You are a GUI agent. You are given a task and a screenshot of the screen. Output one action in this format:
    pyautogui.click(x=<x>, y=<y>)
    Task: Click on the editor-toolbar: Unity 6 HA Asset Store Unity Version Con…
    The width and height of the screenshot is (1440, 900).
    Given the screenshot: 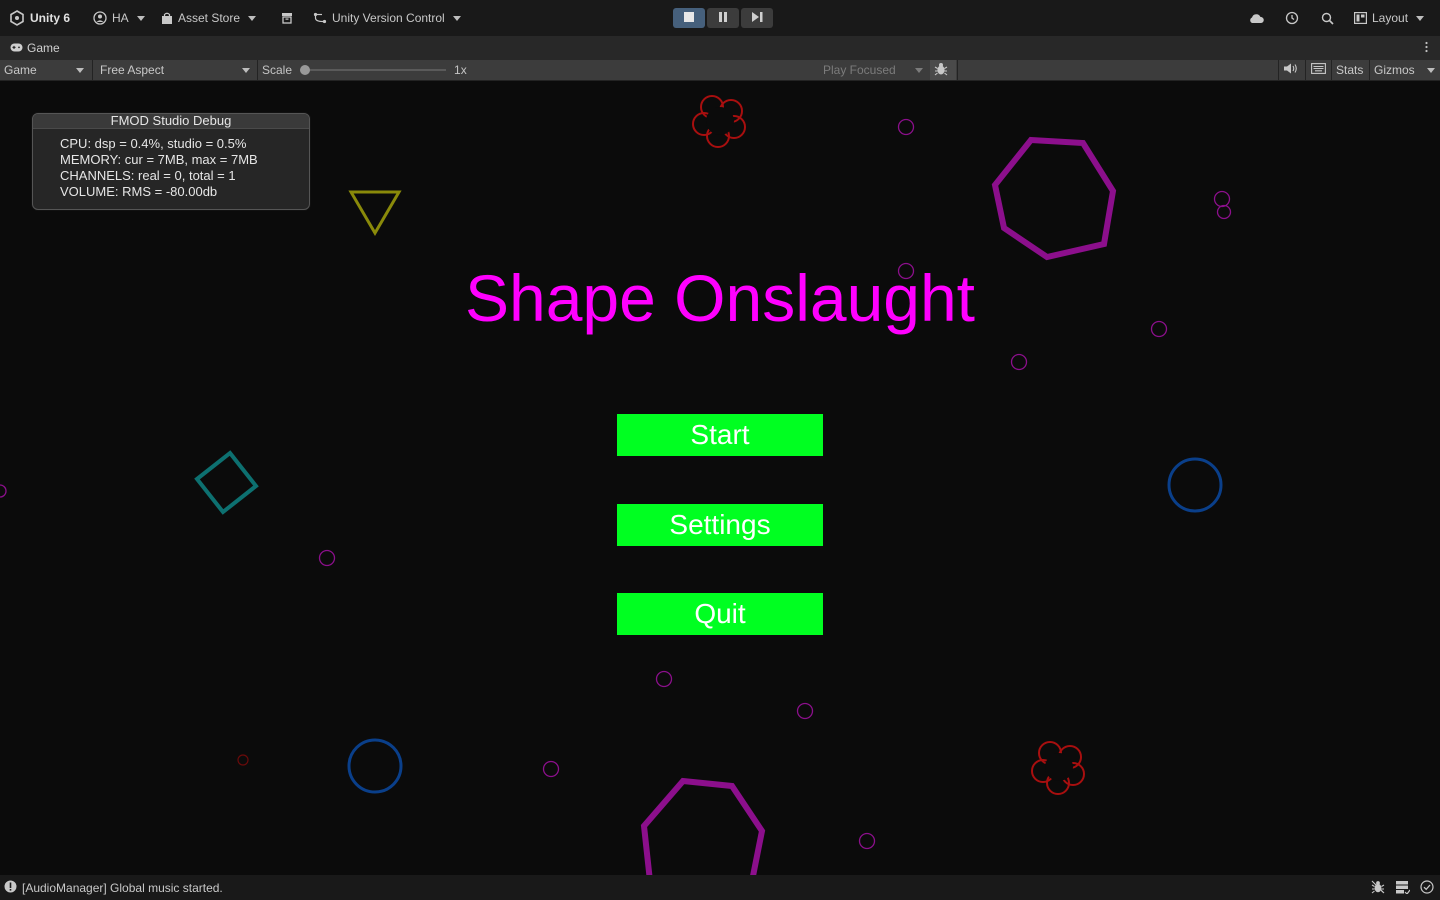 What is the action you would take?
    pyautogui.click(x=720, y=18)
    